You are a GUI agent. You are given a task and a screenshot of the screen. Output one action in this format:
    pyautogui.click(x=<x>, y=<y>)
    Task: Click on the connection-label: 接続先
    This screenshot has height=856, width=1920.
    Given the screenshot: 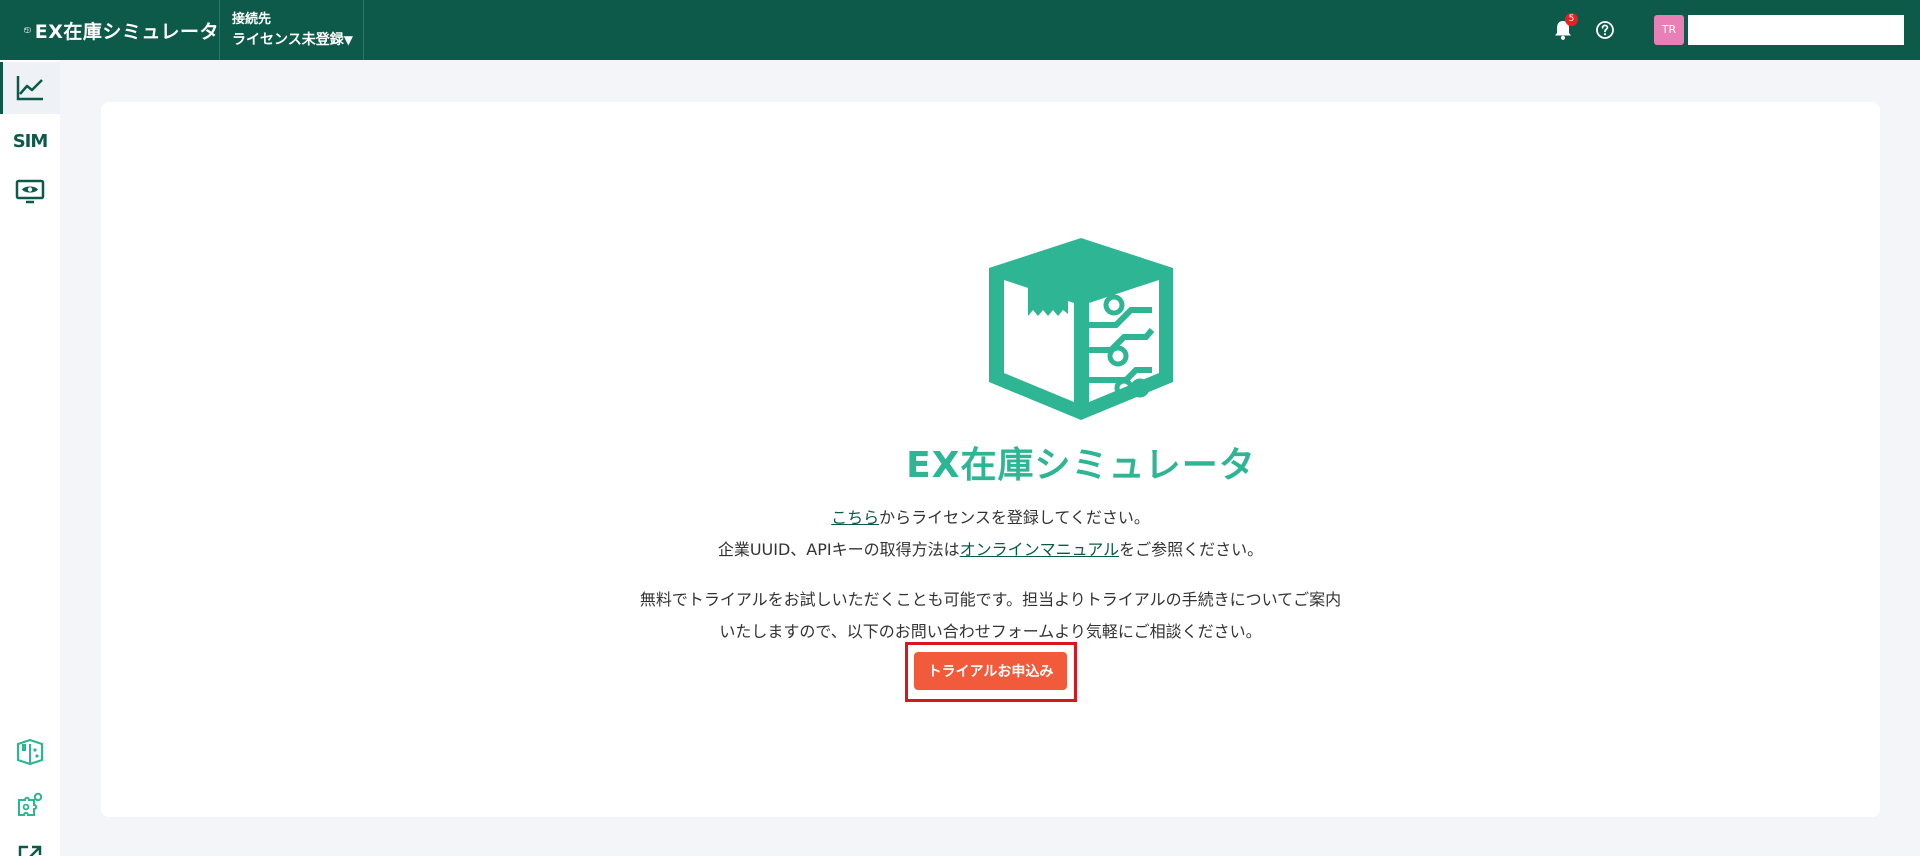 What is the action you would take?
    pyautogui.click(x=252, y=19)
    